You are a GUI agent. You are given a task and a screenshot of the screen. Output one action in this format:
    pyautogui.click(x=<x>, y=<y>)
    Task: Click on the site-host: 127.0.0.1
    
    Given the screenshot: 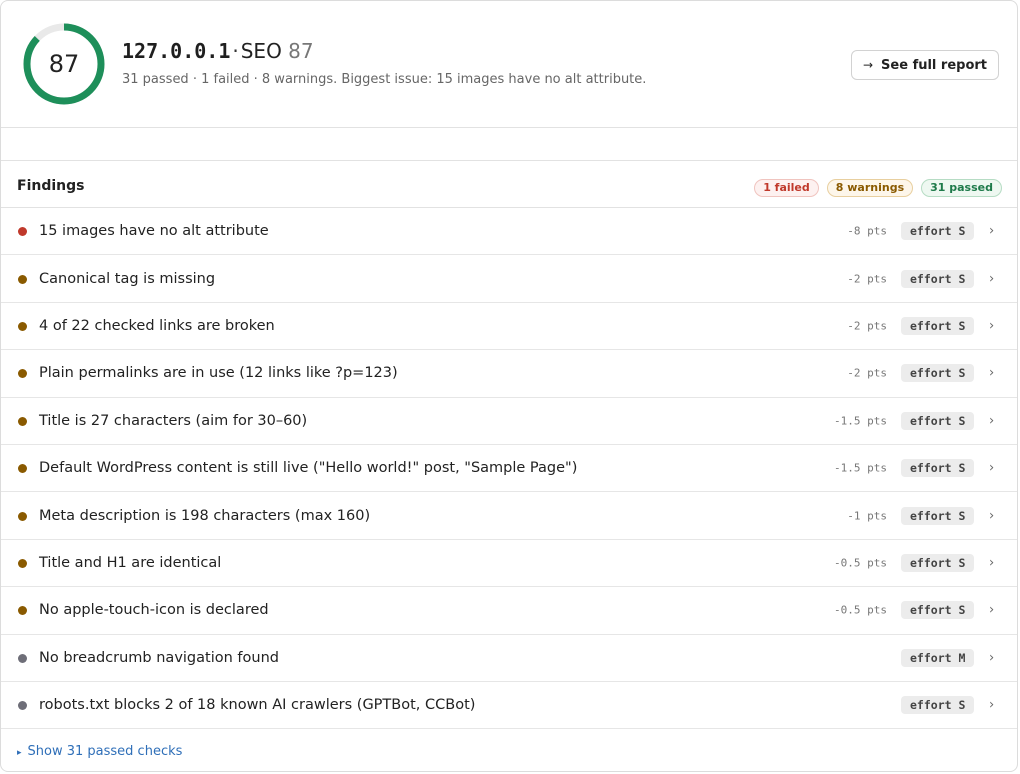 What is the action you would take?
    pyautogui.click(x=176, y=51)
    